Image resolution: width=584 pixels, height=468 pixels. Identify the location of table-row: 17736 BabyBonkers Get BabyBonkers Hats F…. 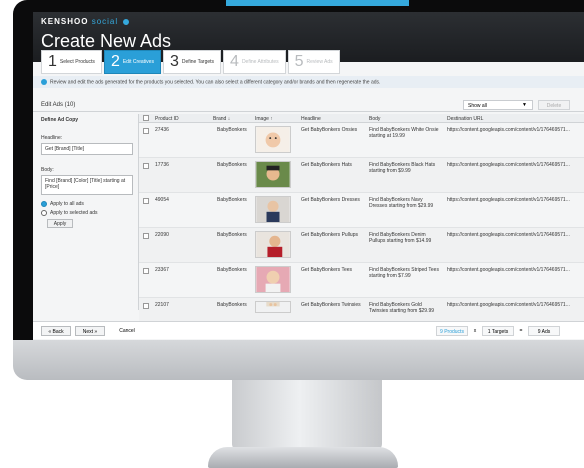
(361, 175).